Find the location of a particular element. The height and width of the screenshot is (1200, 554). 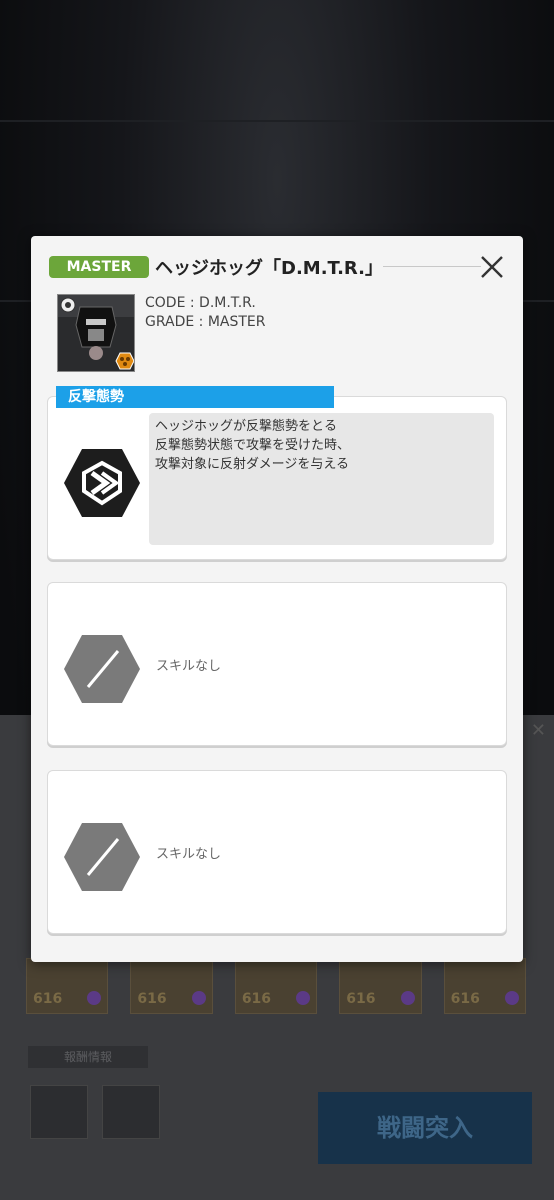

background-card-row: 616 616 616 616 616 is located at coordinates (276, 986).